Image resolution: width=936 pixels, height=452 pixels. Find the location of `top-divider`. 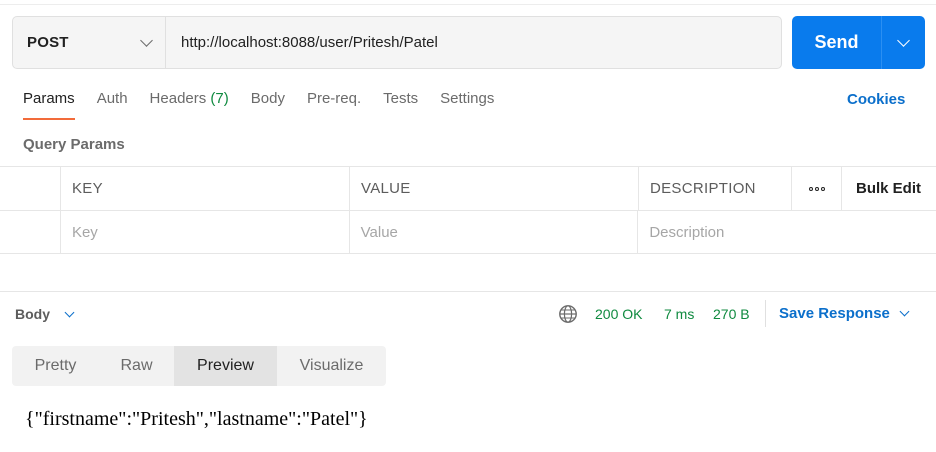

top-divider is located at coordinates (468, 4).